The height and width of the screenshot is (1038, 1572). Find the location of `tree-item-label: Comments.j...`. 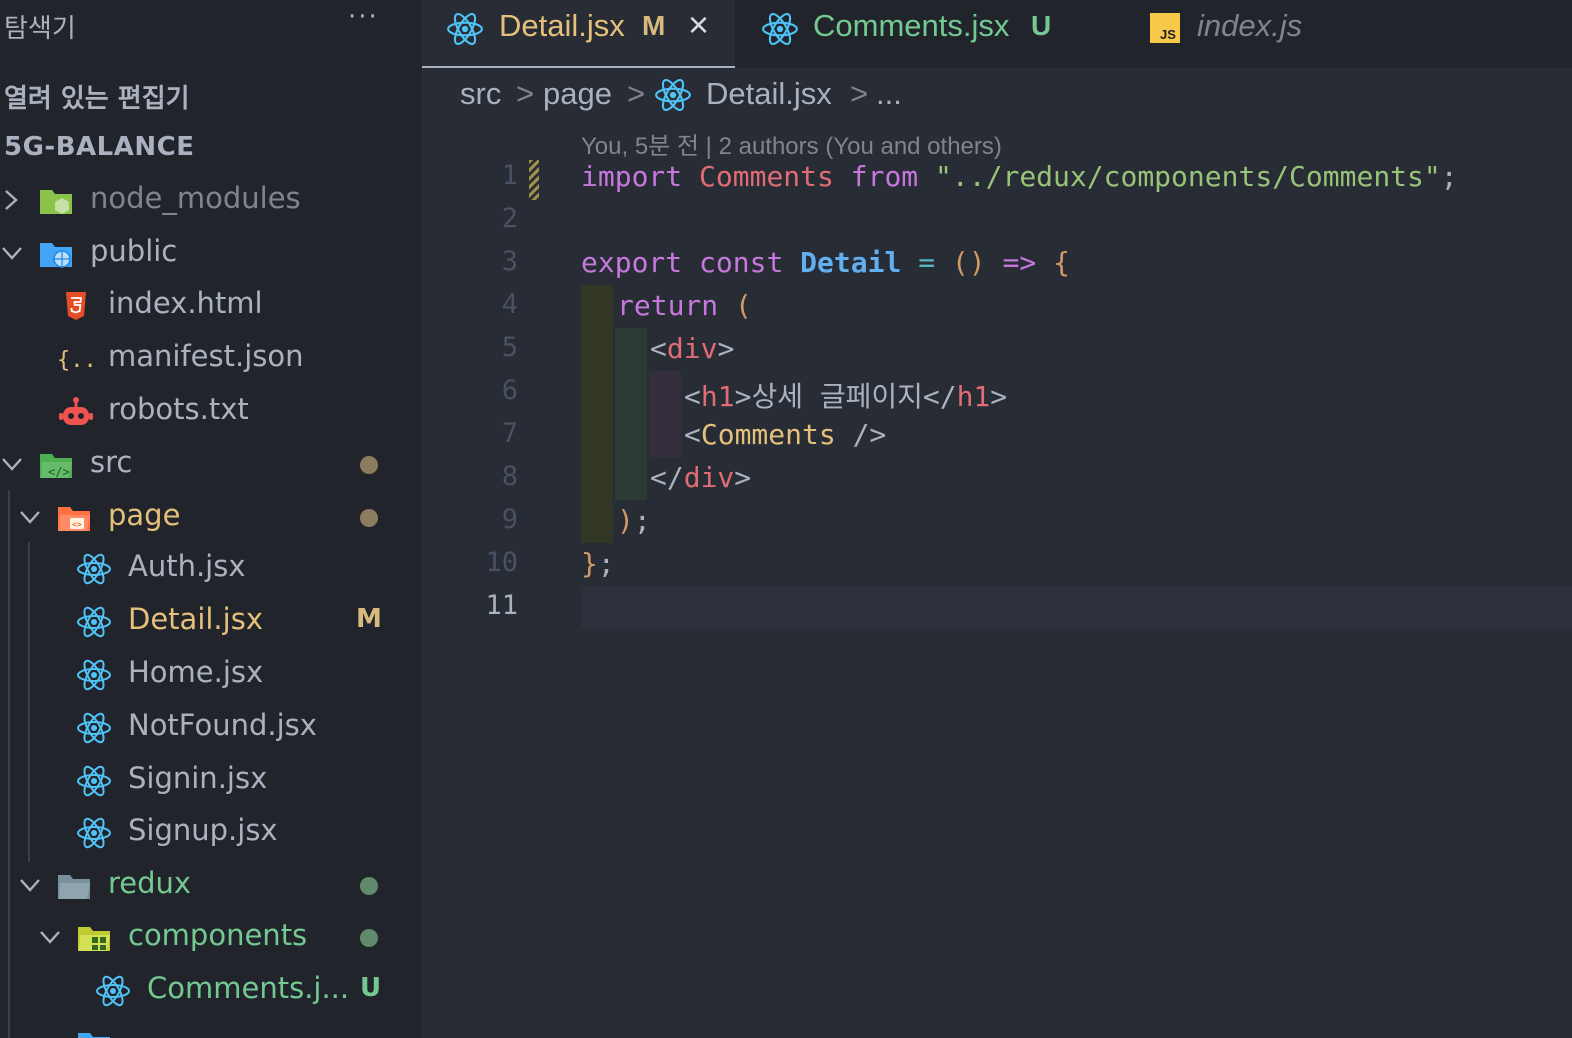

tree-item-label: Comments.j... is located at coordinates (248, 988).